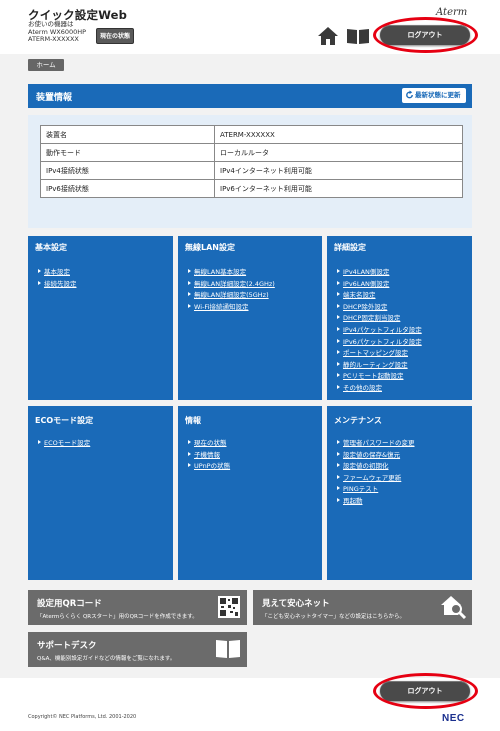 This screenshot has width=500, height=731. I want to click on qr-code-icon, so click(229, 607).